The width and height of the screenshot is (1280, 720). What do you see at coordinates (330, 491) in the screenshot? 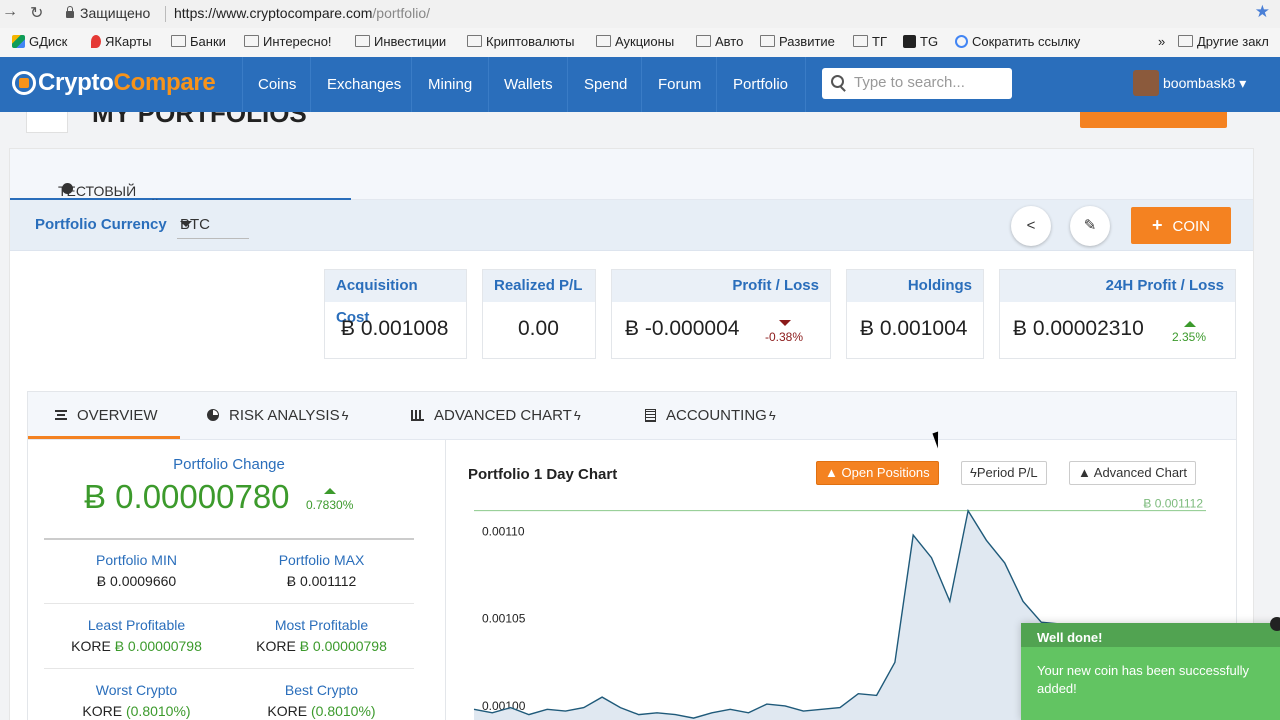
I see `arrow-up-icon` at bounding box center [330, 491].